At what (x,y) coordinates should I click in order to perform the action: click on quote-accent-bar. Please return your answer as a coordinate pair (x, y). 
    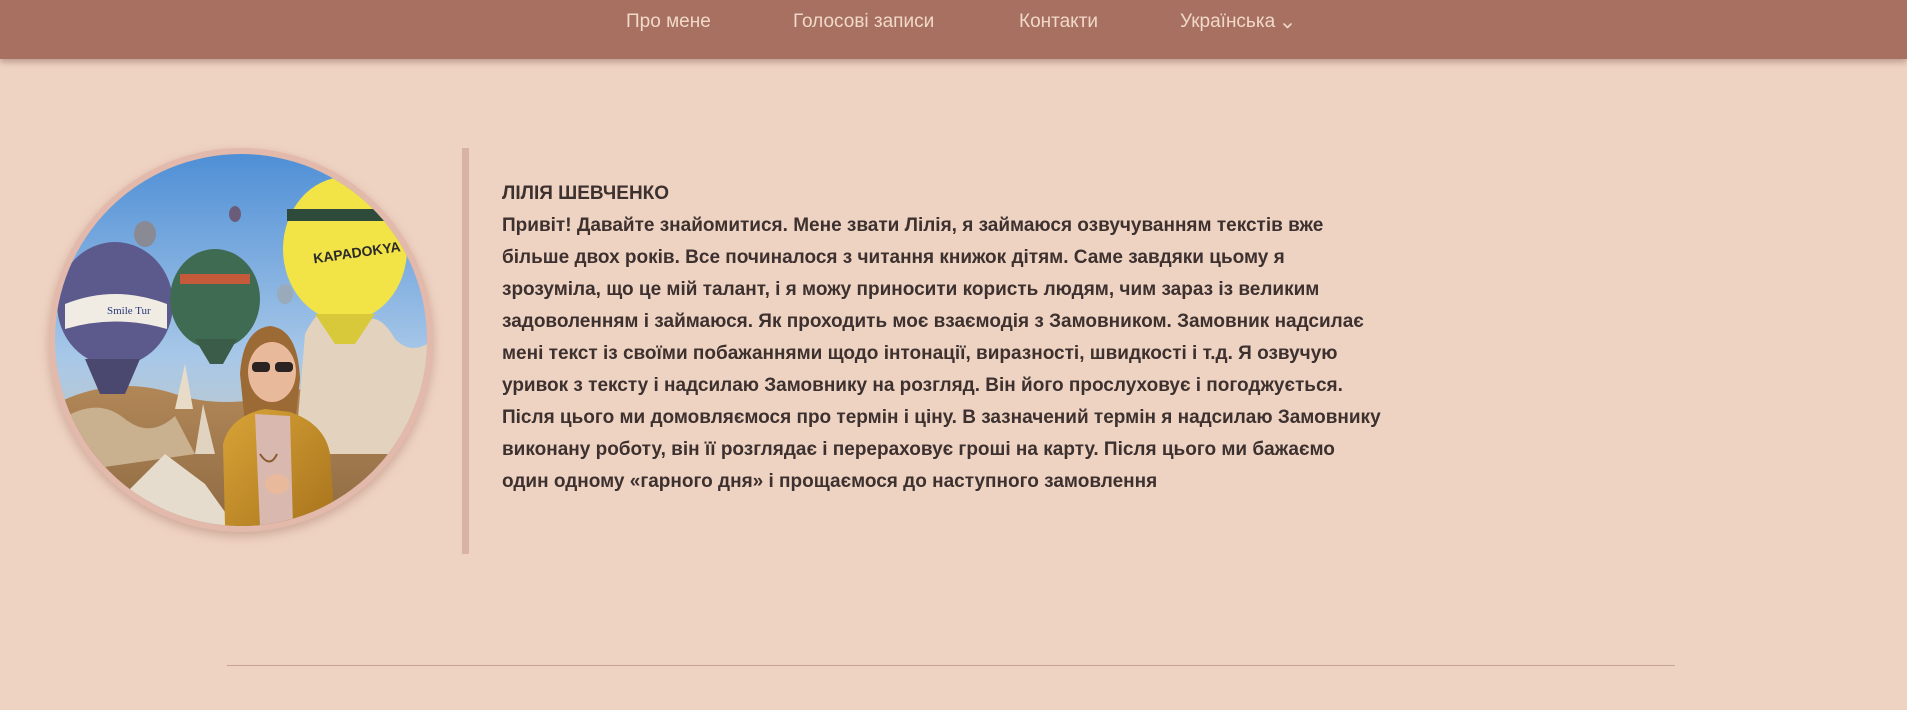
    Looking at the image, I should click on (465, 351).